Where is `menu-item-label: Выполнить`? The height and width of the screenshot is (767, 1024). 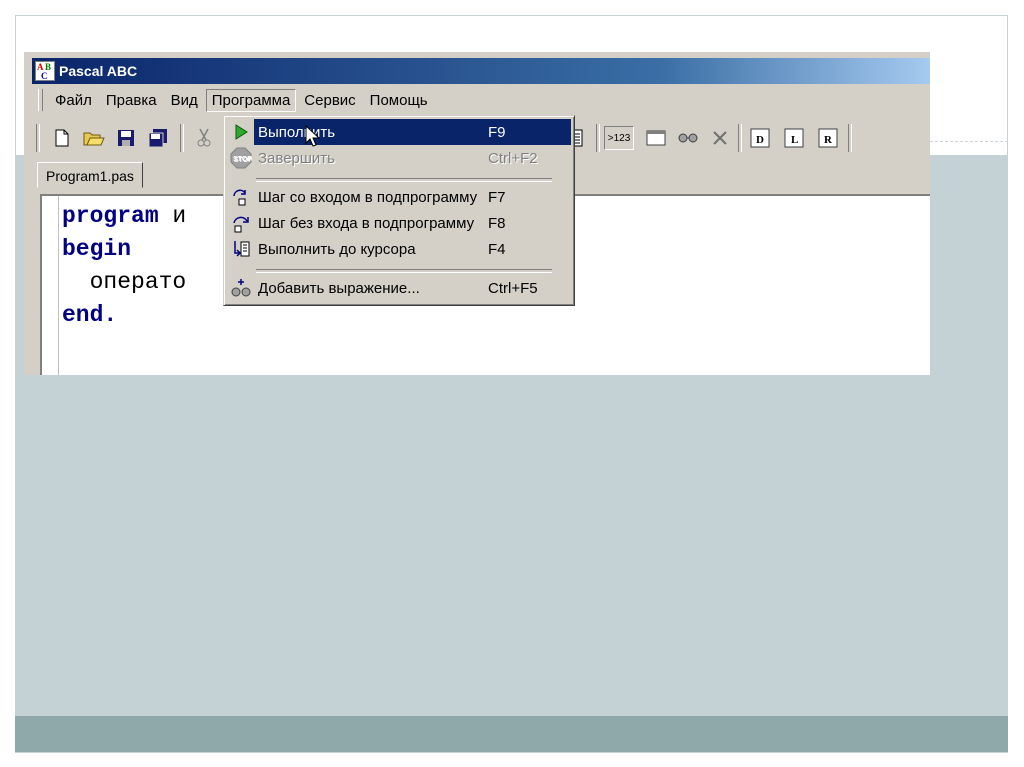
menu-item-label: Выполнить is located at coordinates (297, 132).